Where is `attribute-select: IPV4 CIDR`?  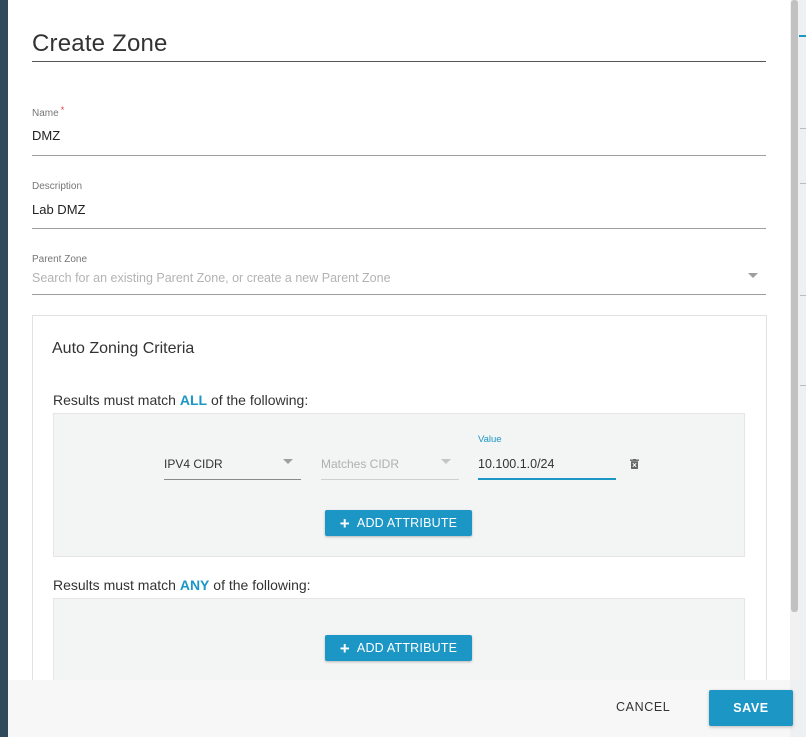 attribute-select: IPV4 CIDR is located at coordinates (193, 464).